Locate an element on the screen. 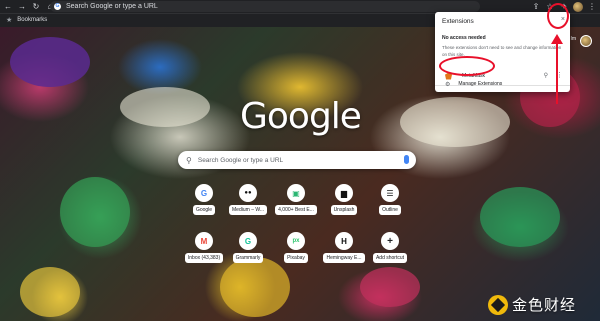 This screenshot has width=600, height=321. add-shortcut-tile: + Add shortcut is located at coordinates (390, 252).